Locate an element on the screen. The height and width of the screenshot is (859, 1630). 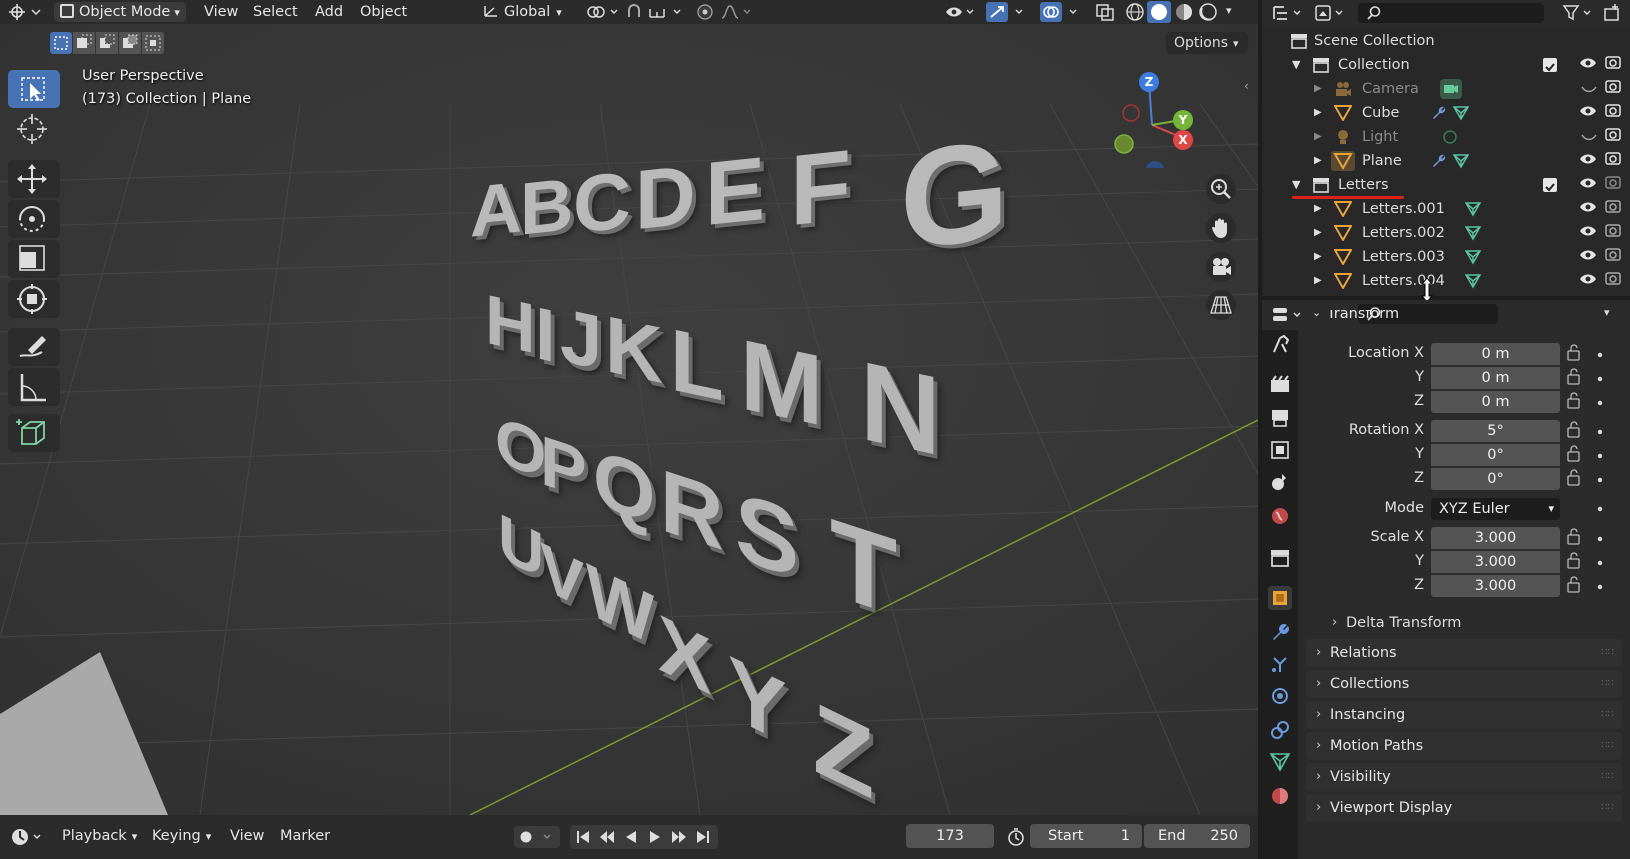
outliner-row-collection: ▼ Collection is located at coordinates (1446, 65).